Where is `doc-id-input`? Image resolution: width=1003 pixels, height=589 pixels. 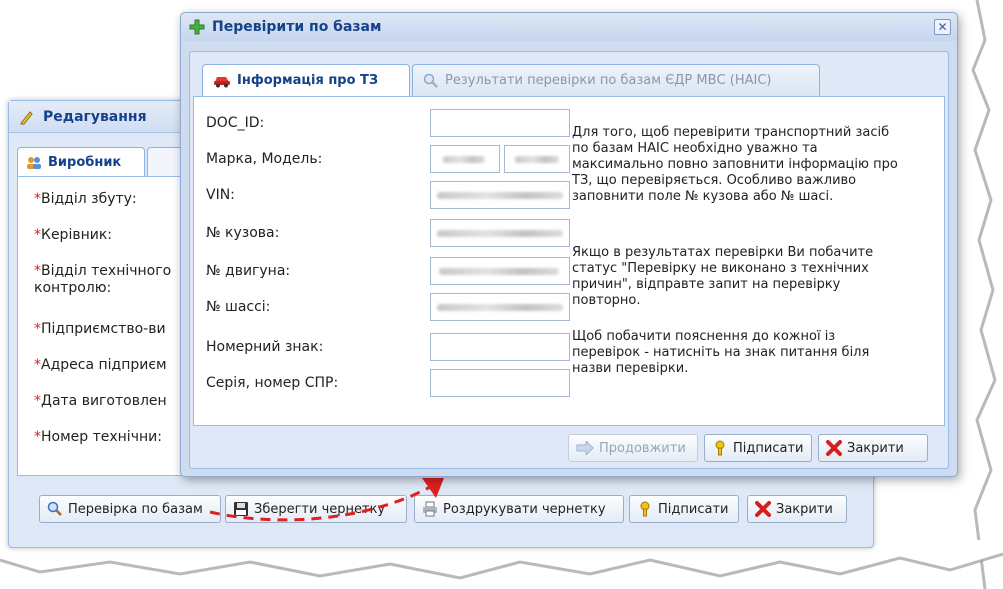 doc-id-input is located at coordinates (500, 123).